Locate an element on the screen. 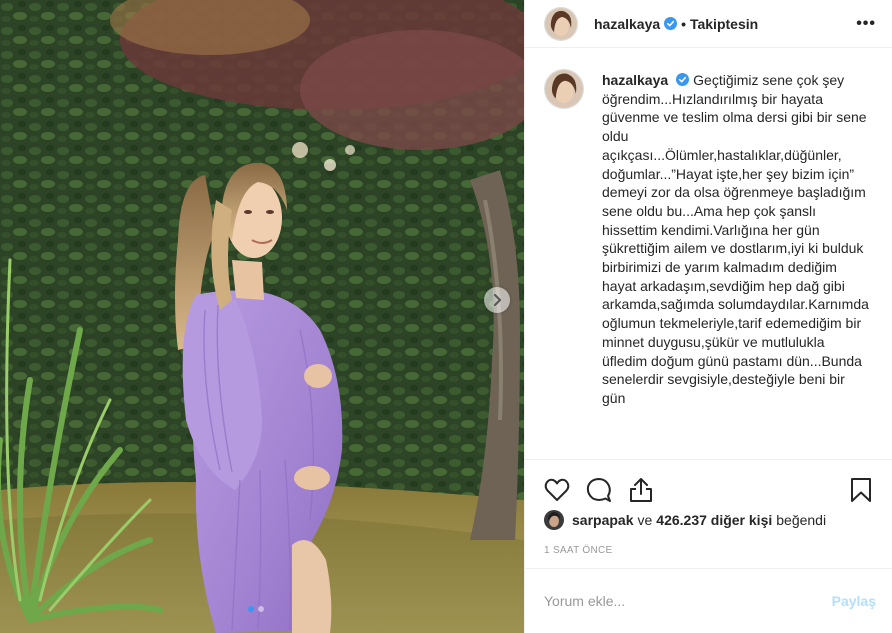 This screenshot has width=892, height=633. liked-by-username: sarpapak is located at coordinates (602, 520).